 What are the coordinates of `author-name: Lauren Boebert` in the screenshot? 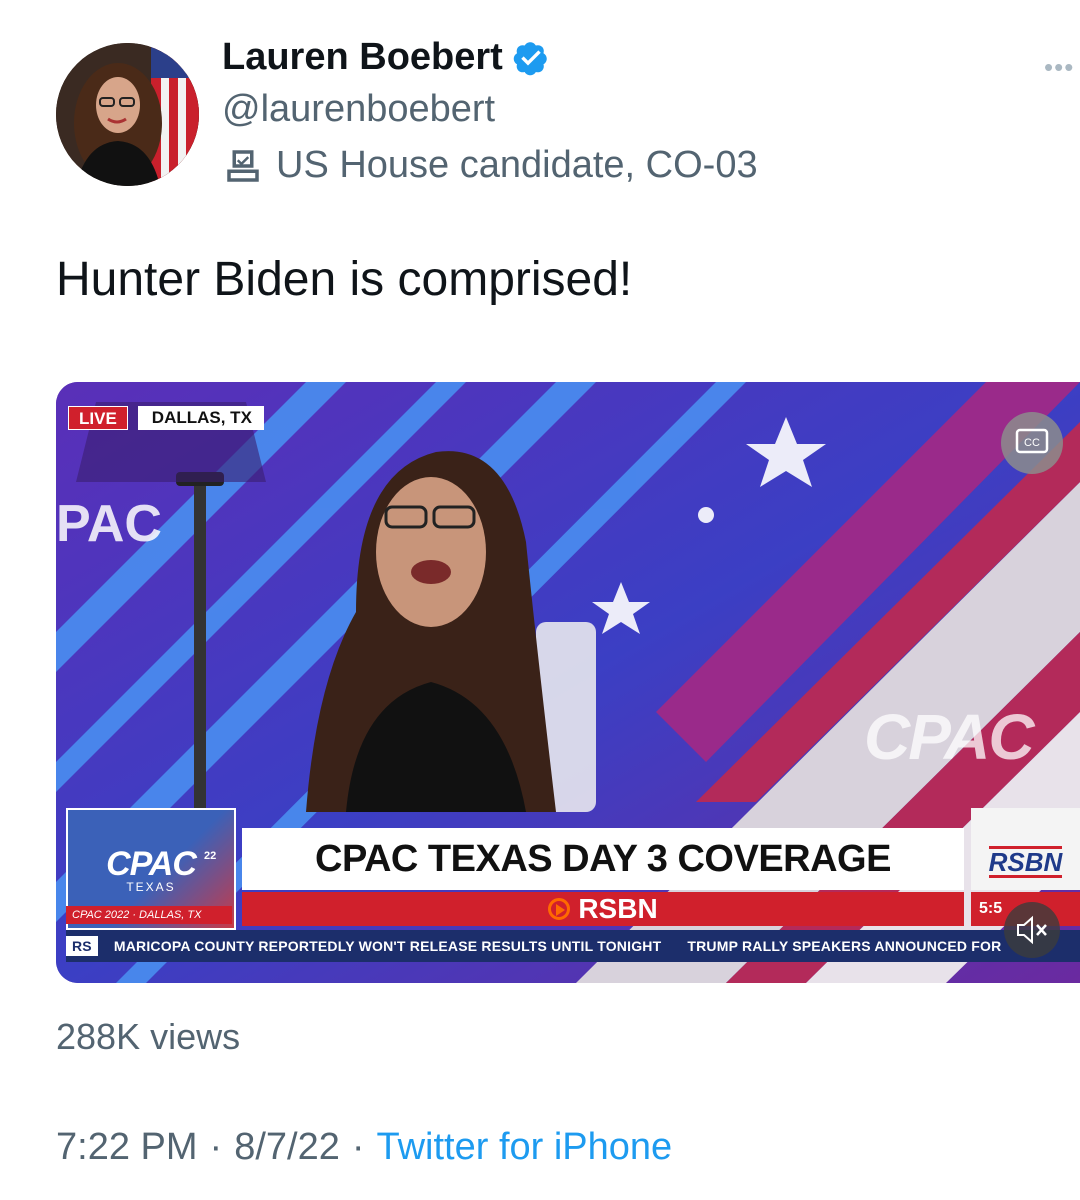 It's located at (362, 57).